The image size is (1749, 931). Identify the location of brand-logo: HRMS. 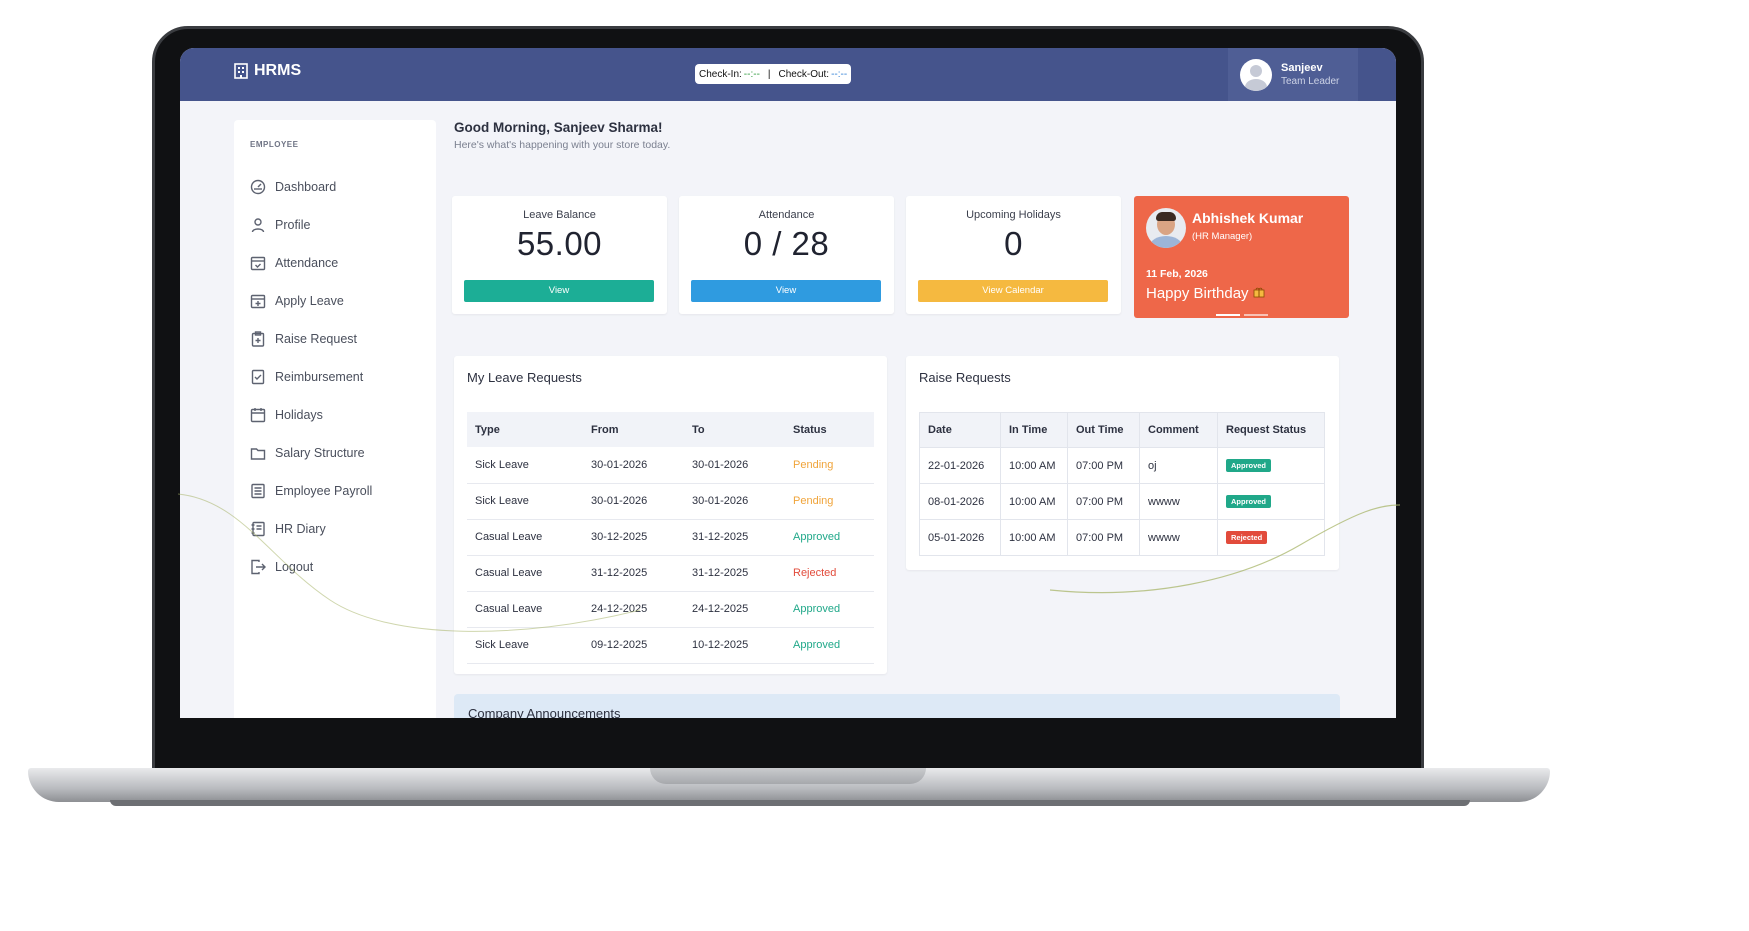
(267, 71).